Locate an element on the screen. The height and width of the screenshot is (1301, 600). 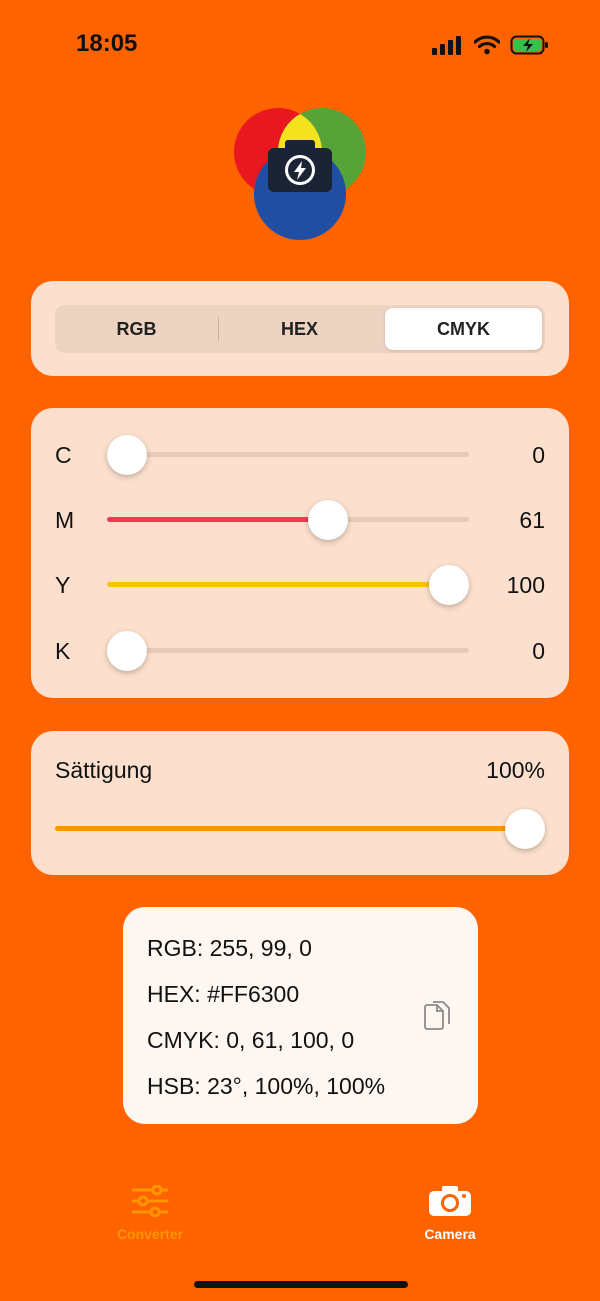
tab-converter-label: Converter is located at coordinates (150, 1234).